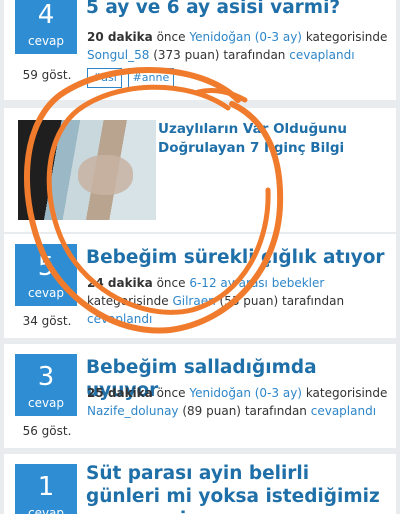 This screenshot has height=514, width=400. I want to click on ad-image-subject, so click(105, 175).